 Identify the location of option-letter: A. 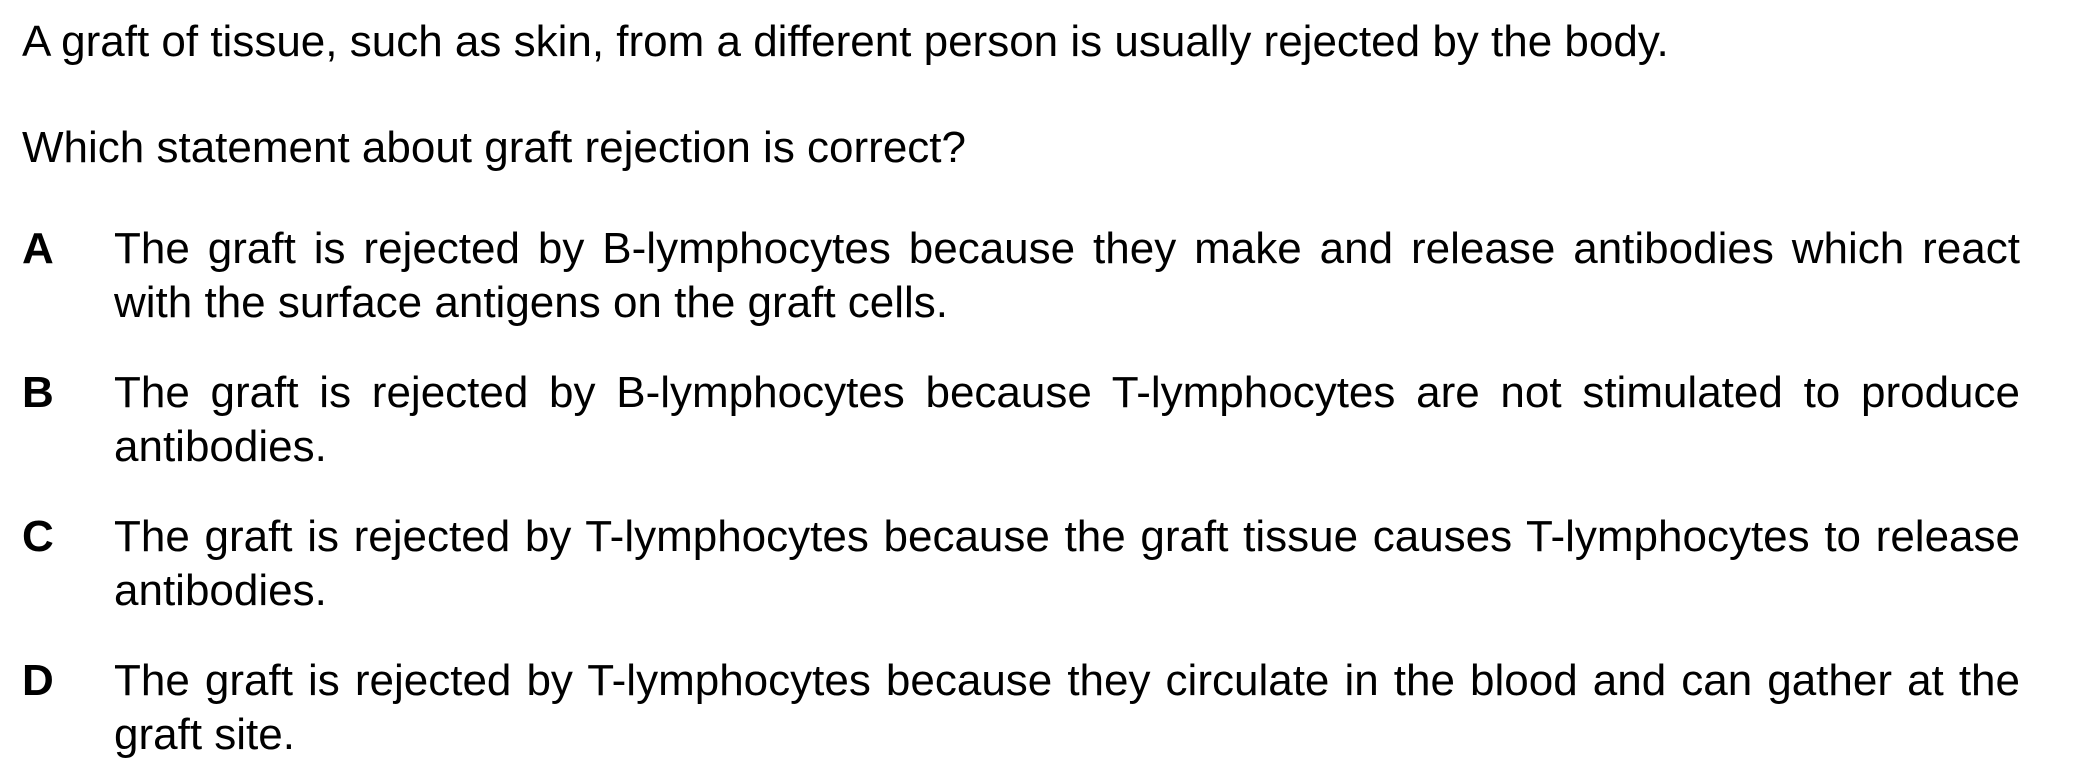
(38, 248).